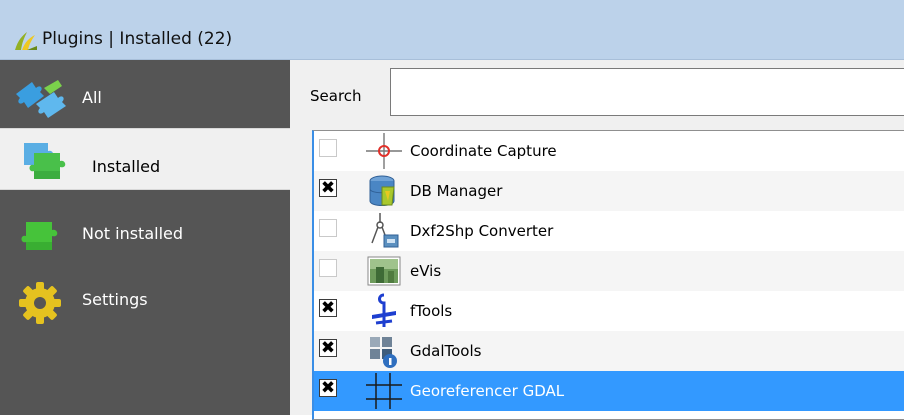  I want to click on plugin-name: fTools, so click(431, 311).